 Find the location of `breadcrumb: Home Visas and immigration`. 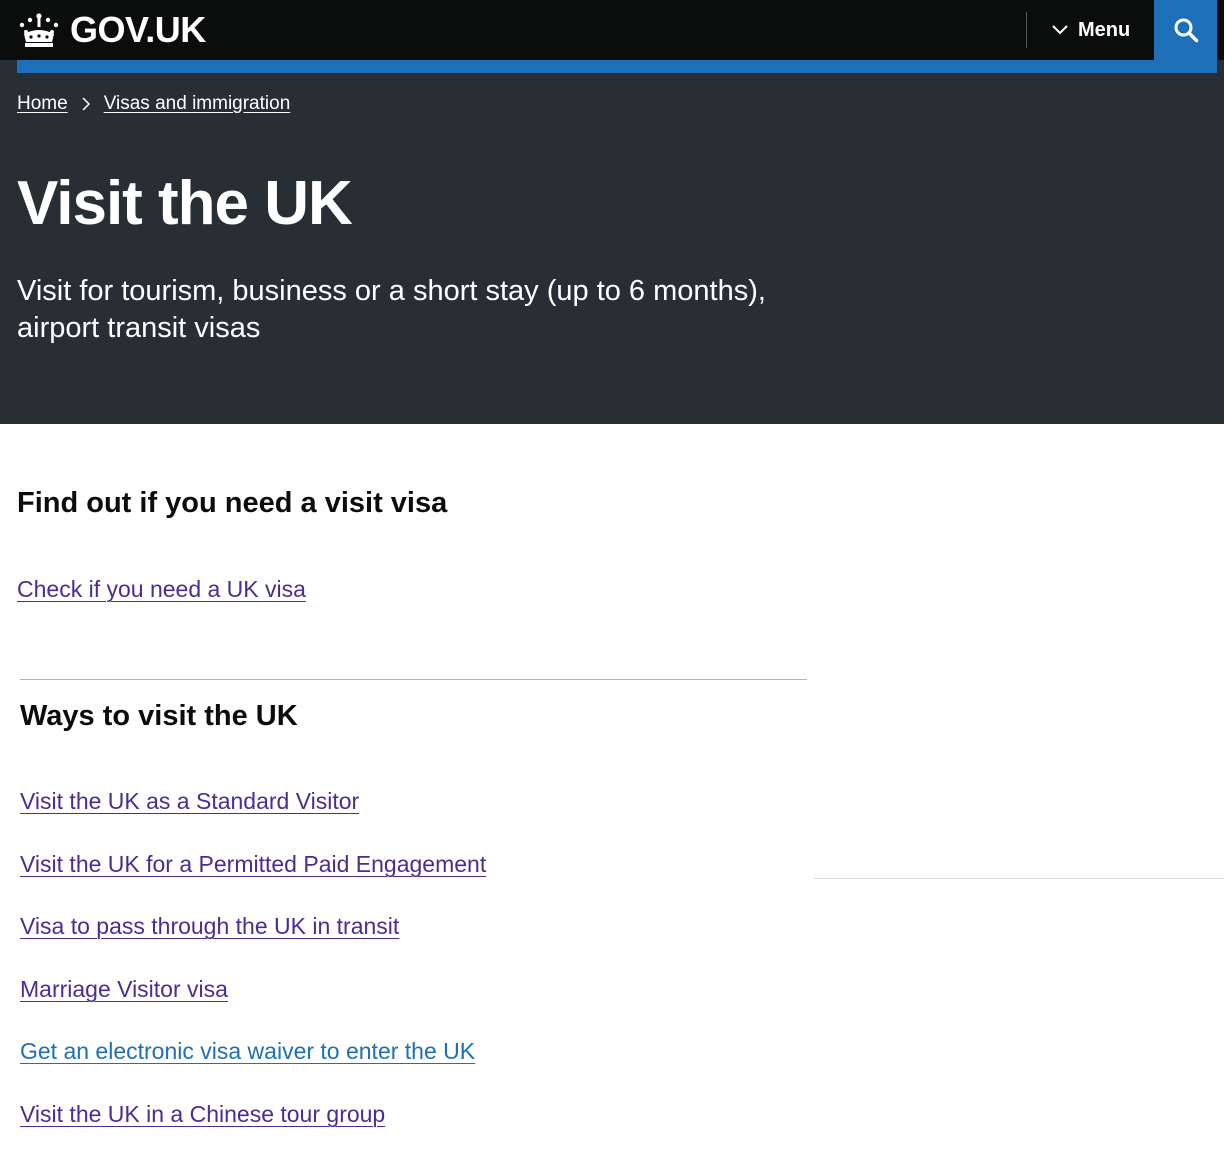

breadcrumb: Home Visas and immigration is located at coordinates (153, 104).